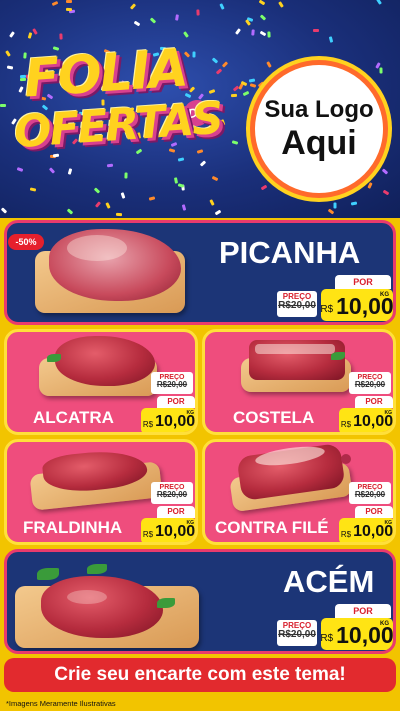 The image size is (400, 711). What do you see at coordinates (73, 527) in the screenshot?
I see `product-name: FRALDINHA` at bounding box center [73, 527].